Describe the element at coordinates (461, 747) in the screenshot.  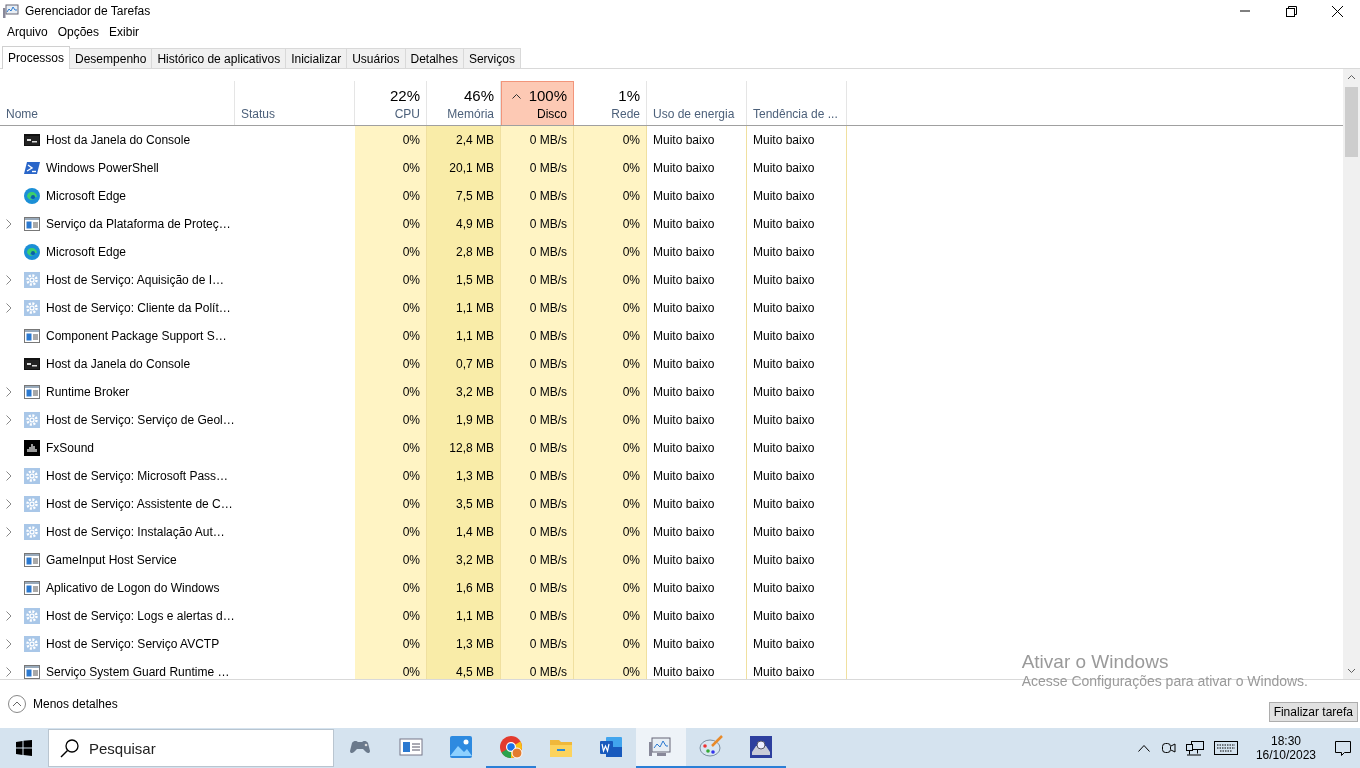
I see `photos-icon` at that location.